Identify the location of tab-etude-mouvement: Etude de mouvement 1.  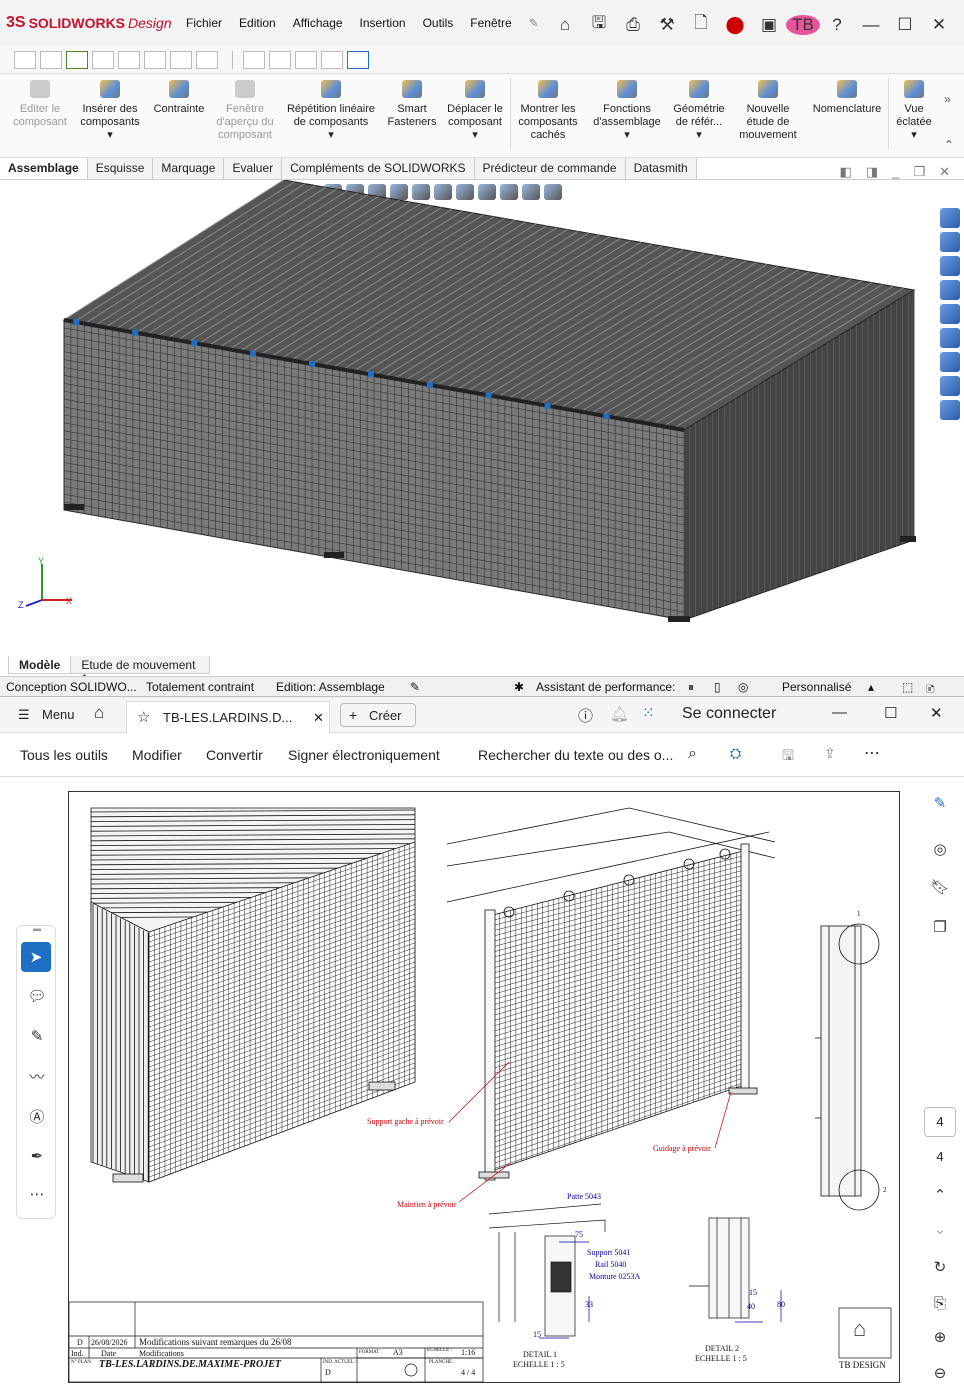
(140, 671).